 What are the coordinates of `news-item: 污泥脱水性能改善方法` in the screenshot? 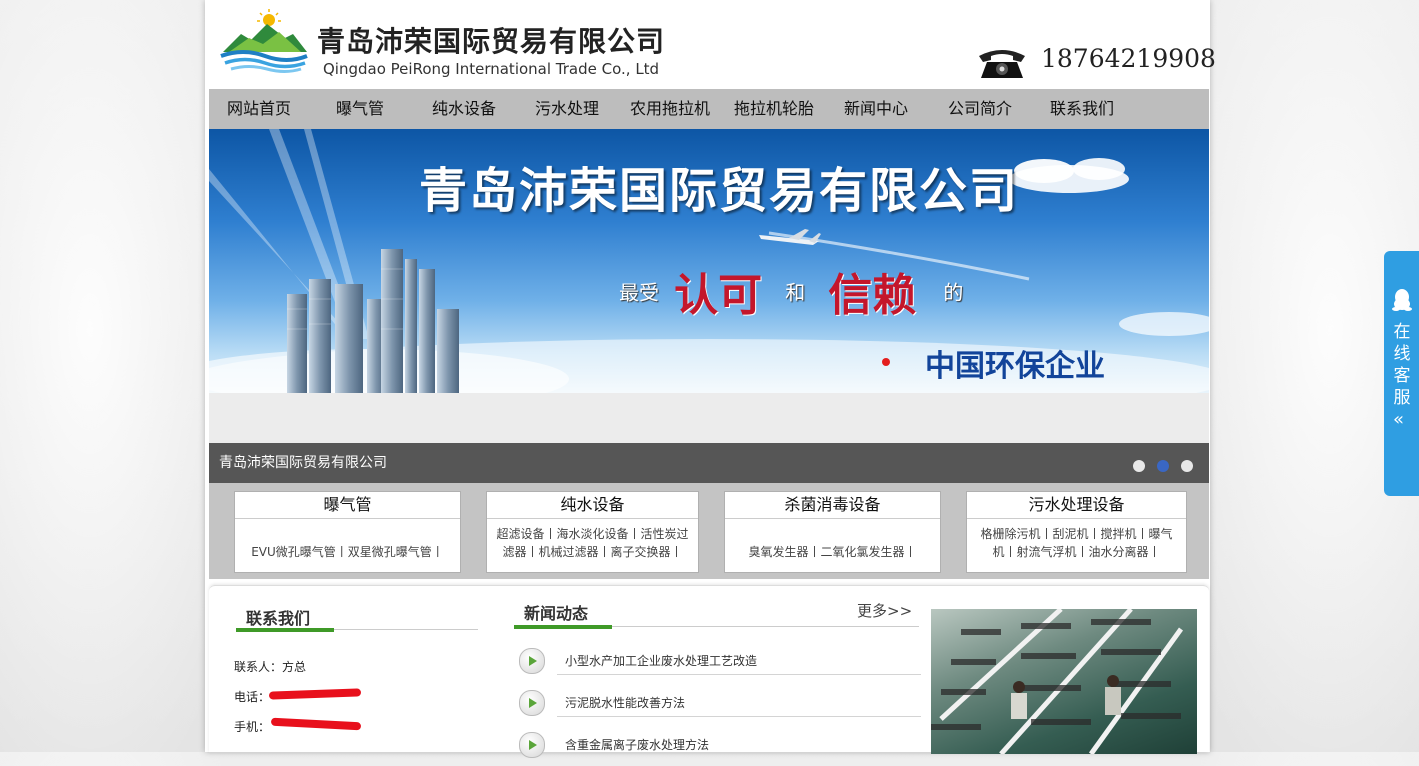 It's located at (720, 707).